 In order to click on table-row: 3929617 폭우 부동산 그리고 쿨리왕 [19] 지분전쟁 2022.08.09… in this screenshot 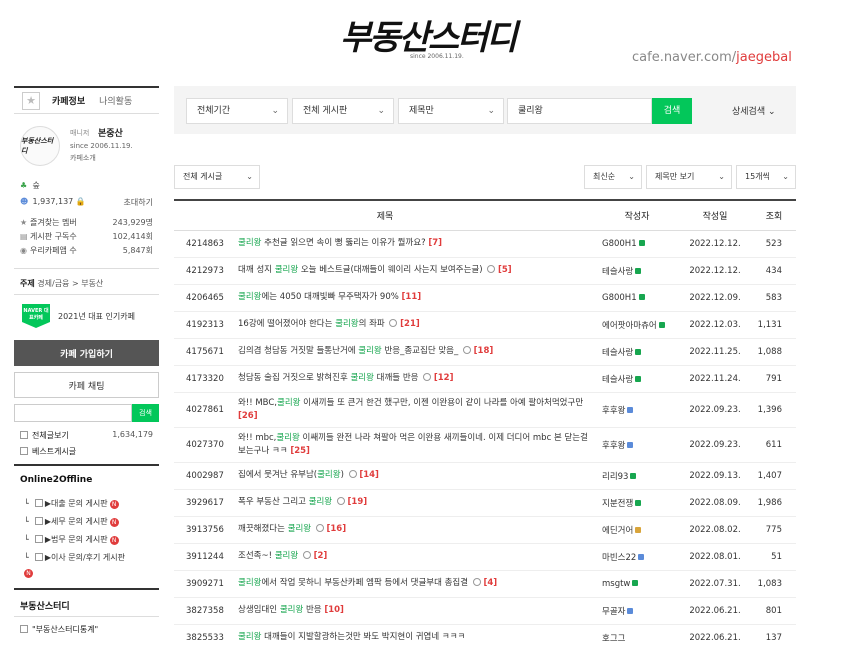, I will do `click(485, 503)`.